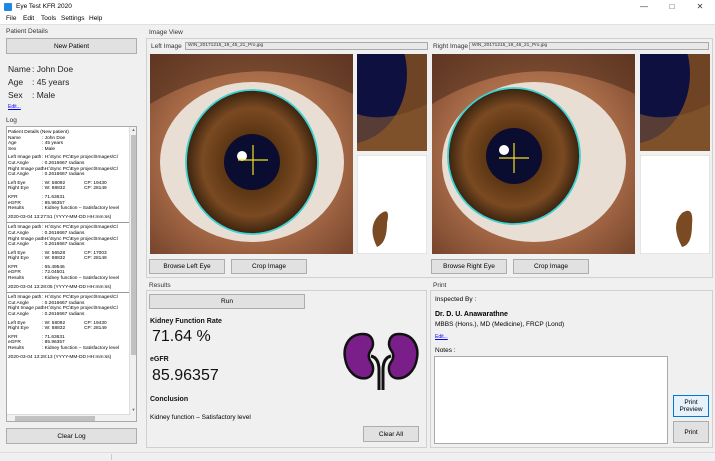 The width and height of the screenshot is (715, 461). Describe the element at coordinates (166, 32) in the screenshot. I see `image-view-section-title: Image View` at that location.